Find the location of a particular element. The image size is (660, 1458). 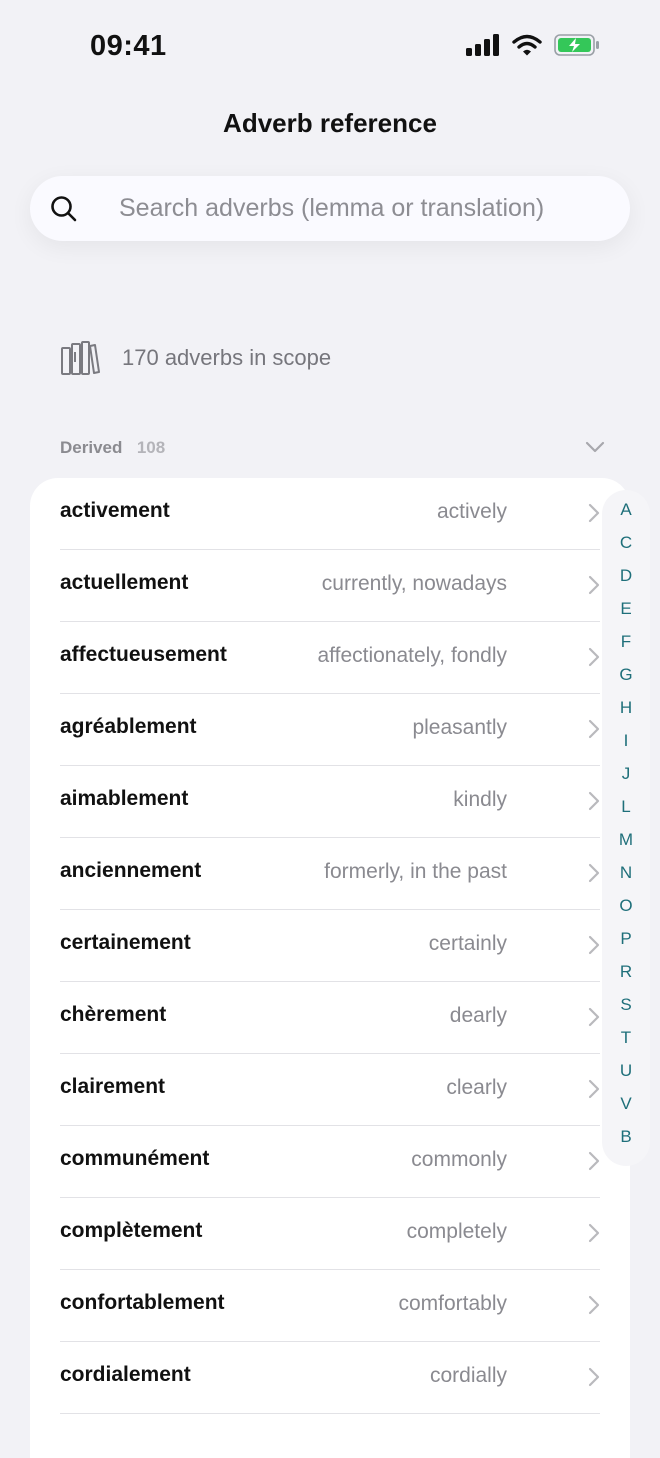

wifi-icon is located at coordinates (527, 45).